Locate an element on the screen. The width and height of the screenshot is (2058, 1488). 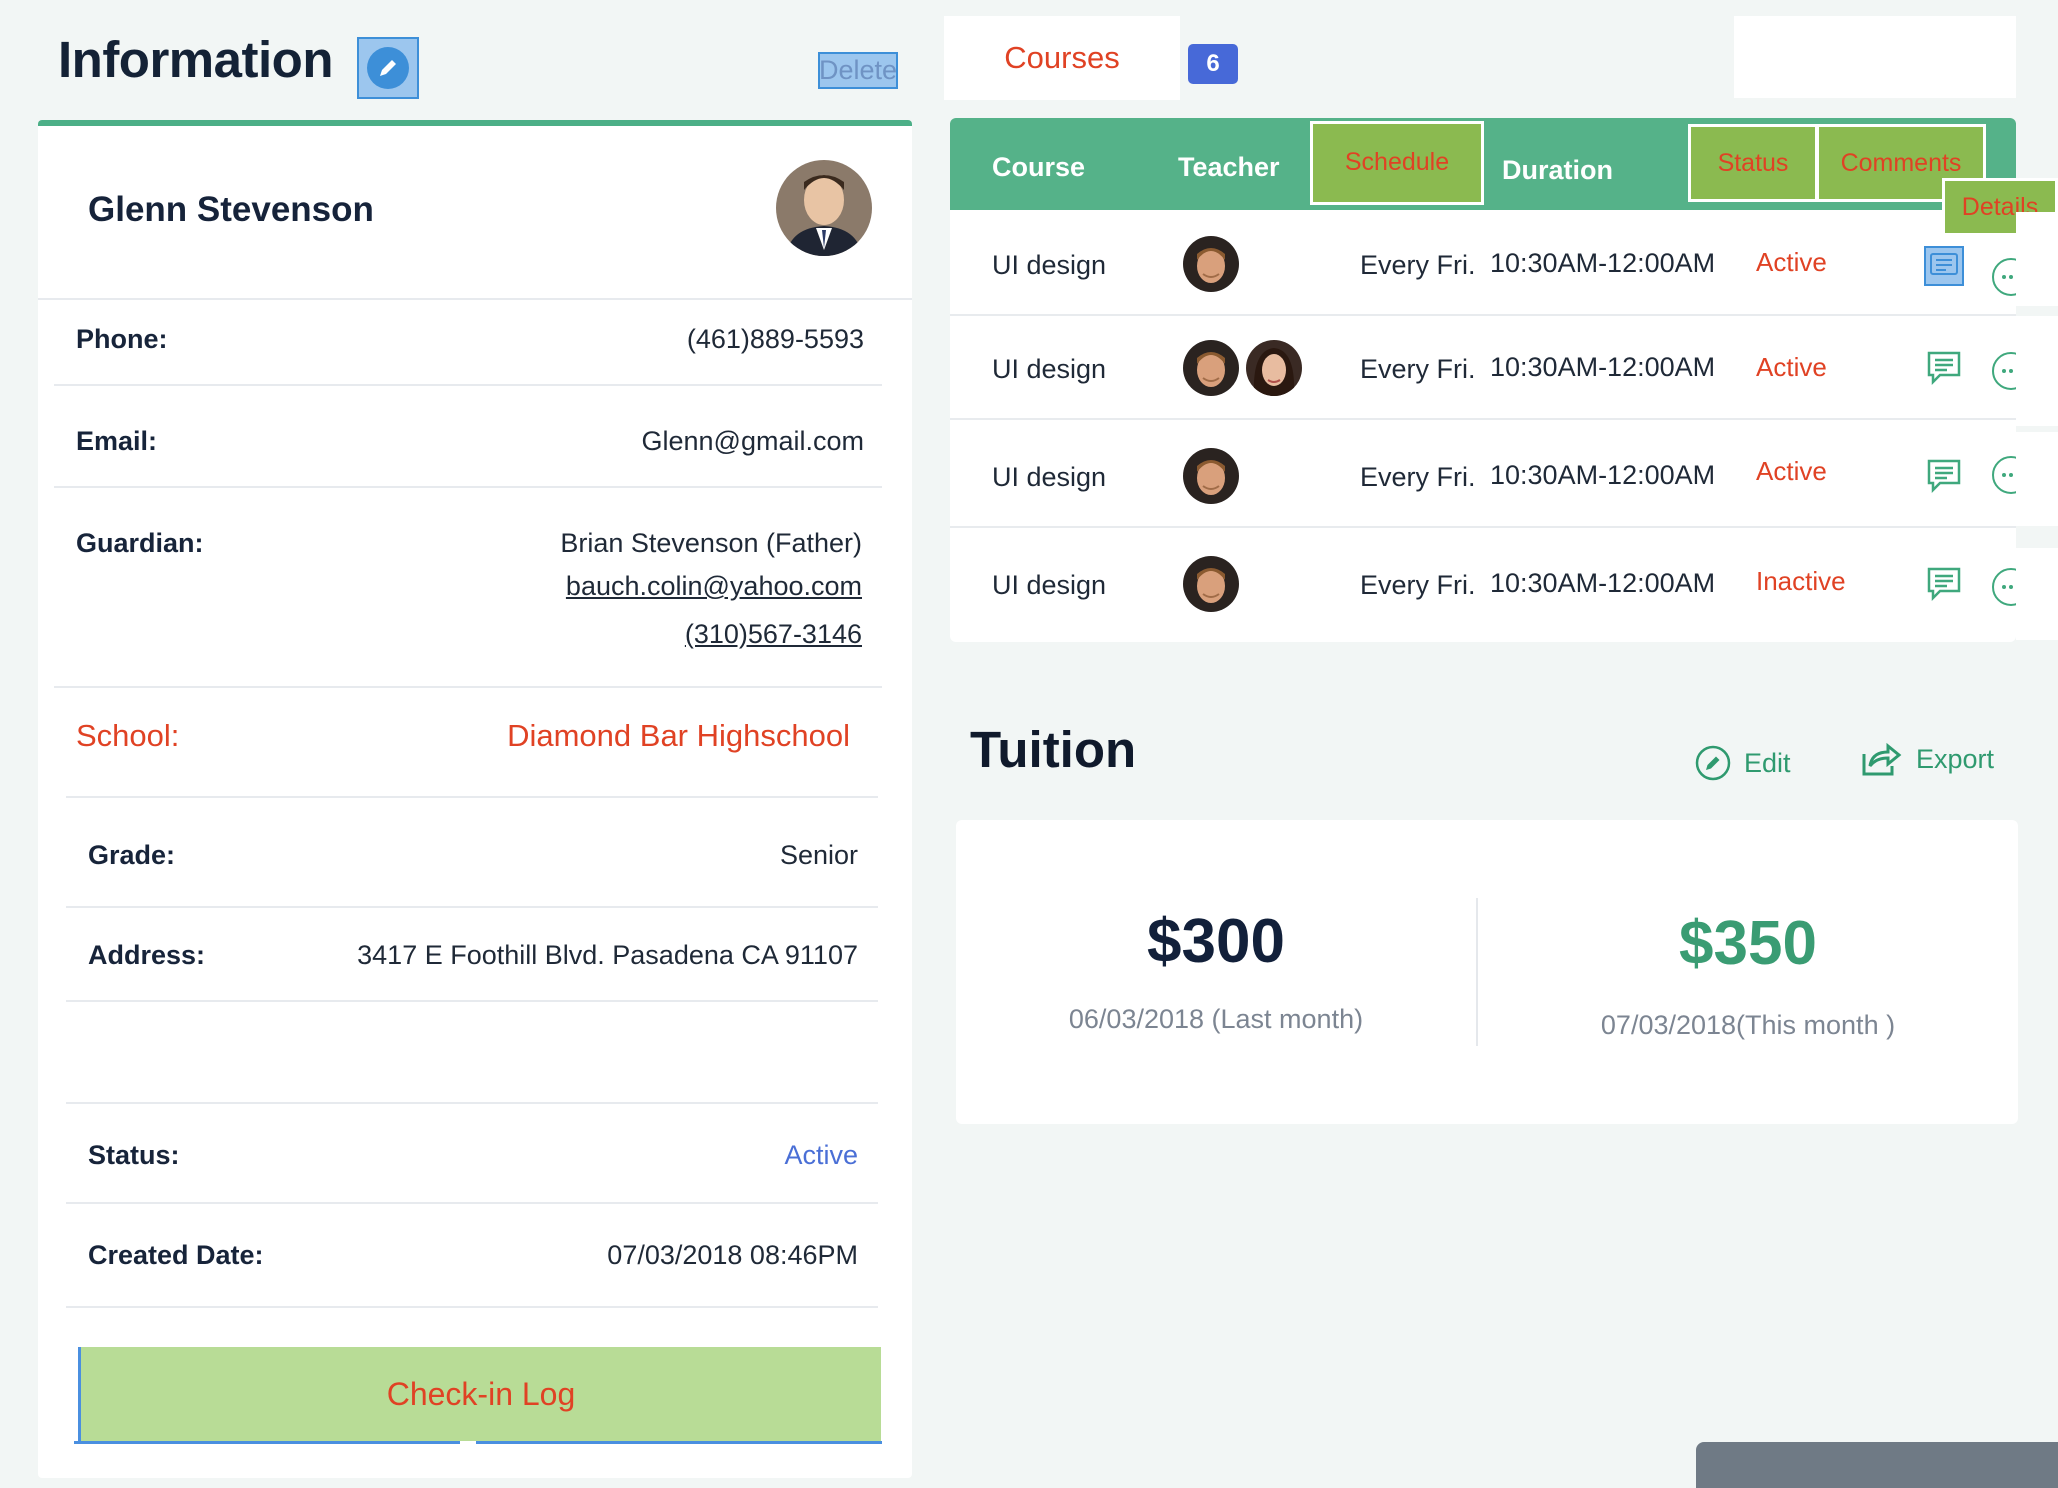
created-date-label: Created Date: is located at coordinates (176, 1255).